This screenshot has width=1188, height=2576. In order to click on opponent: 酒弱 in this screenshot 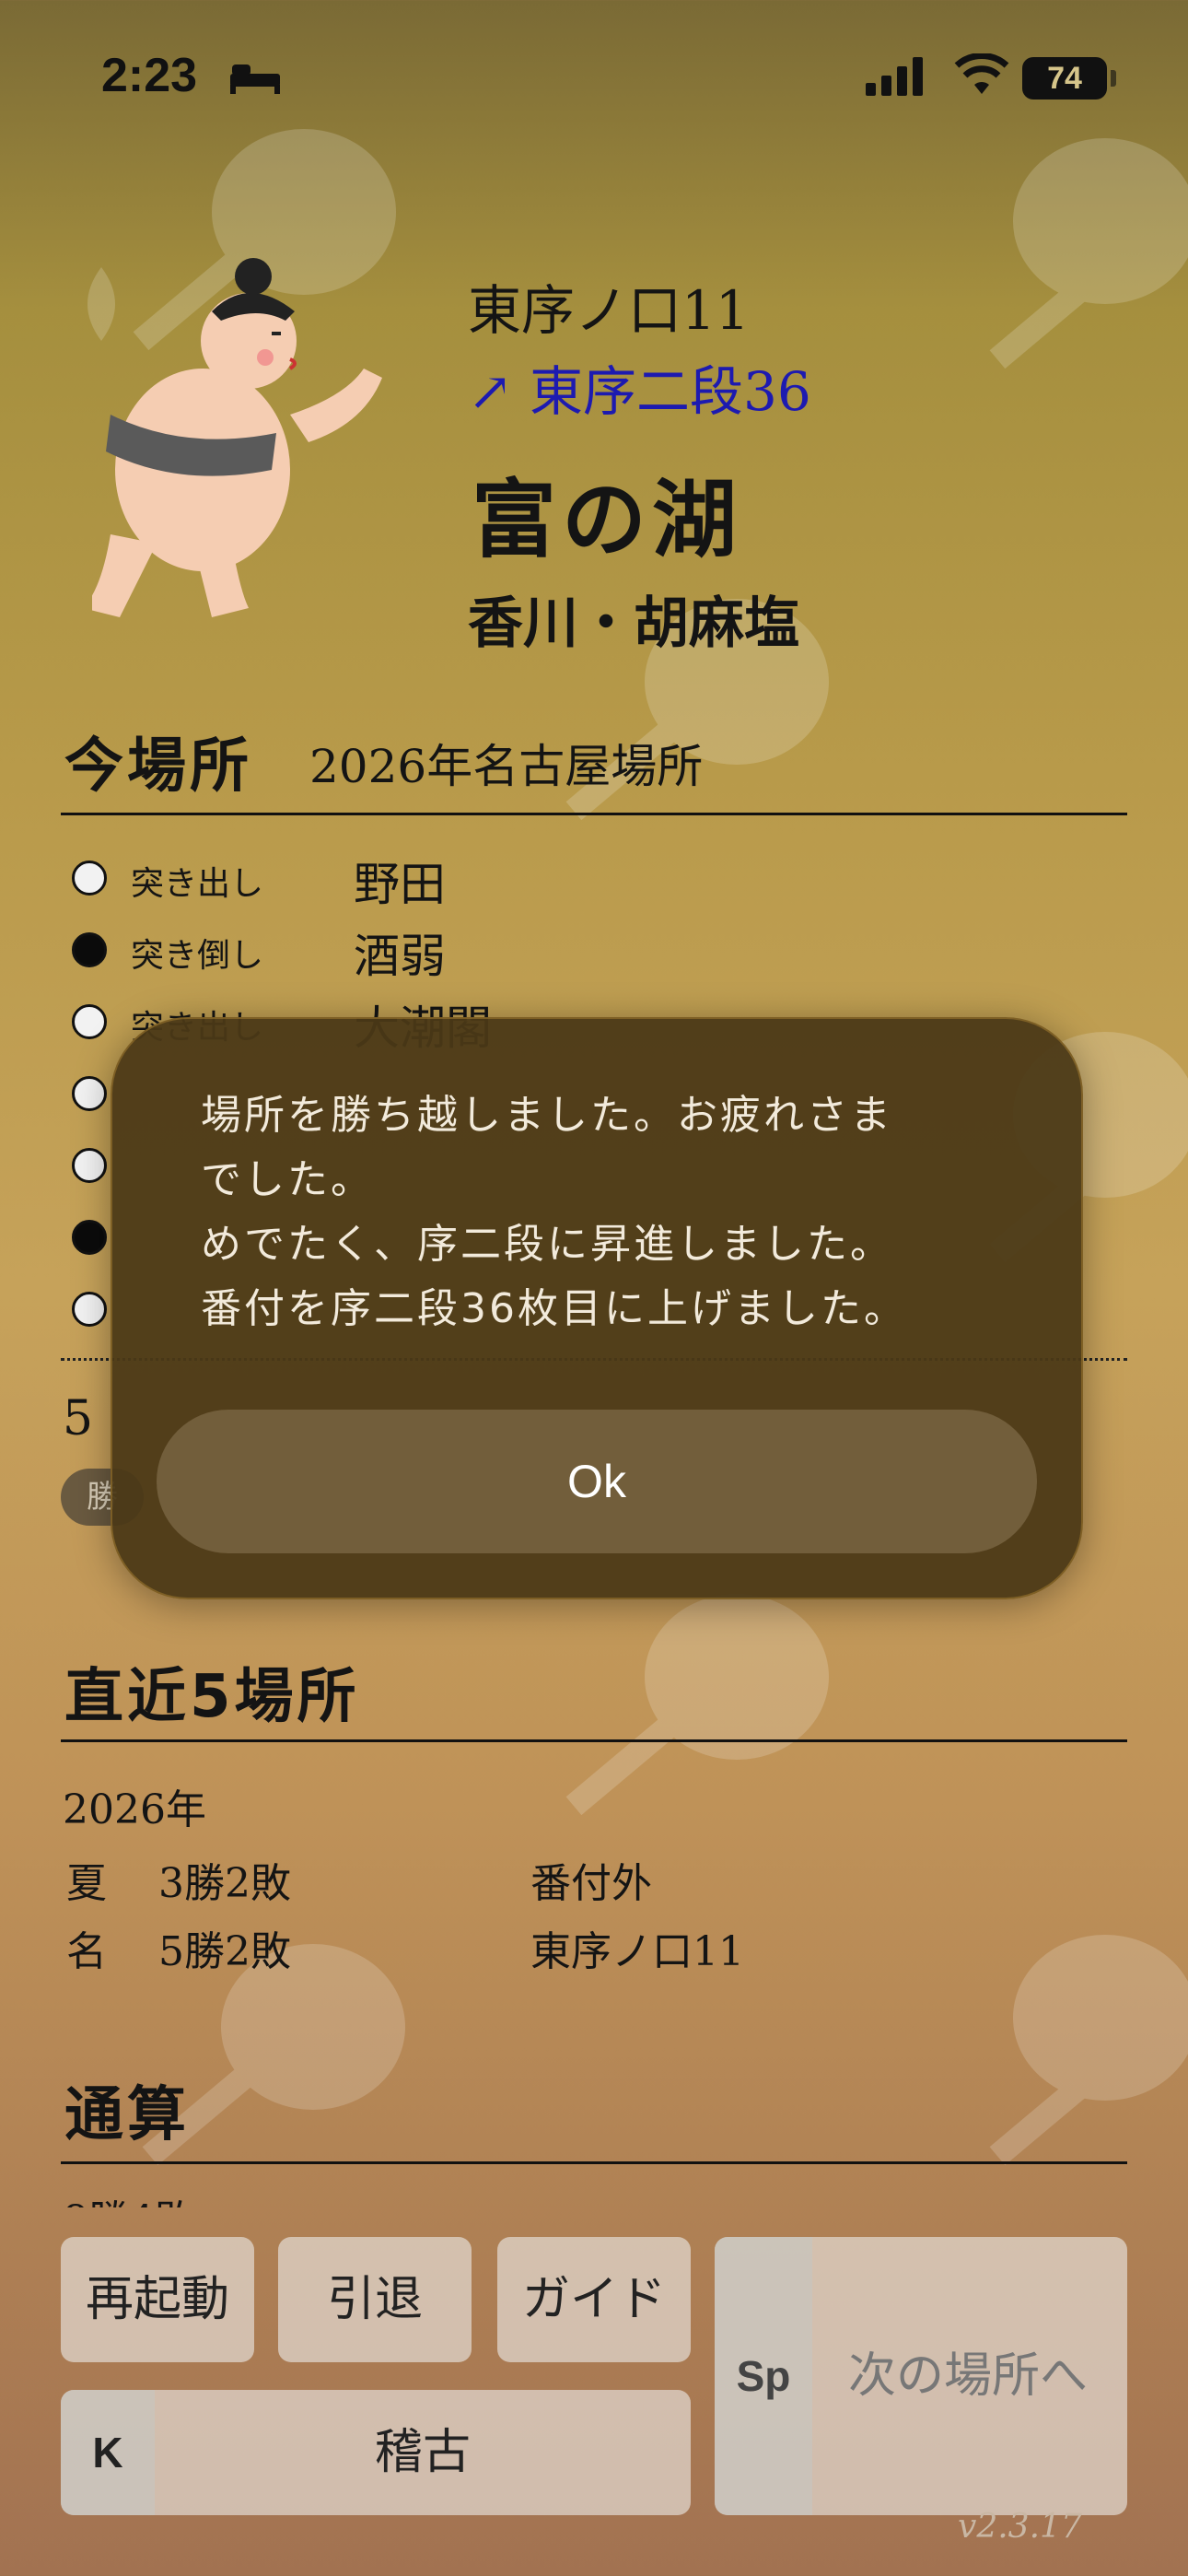, I will do `click(400, 956)`.